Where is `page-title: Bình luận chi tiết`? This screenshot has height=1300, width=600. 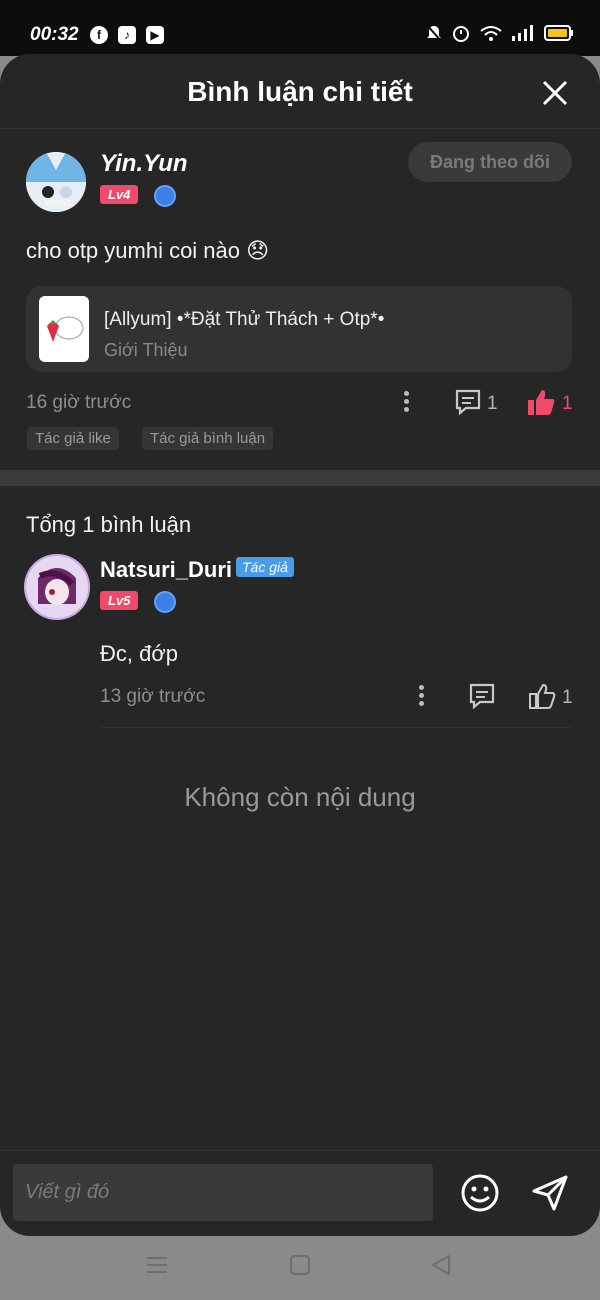
page-title: Bình luận chi tiết is located at coordinates (300, 91).